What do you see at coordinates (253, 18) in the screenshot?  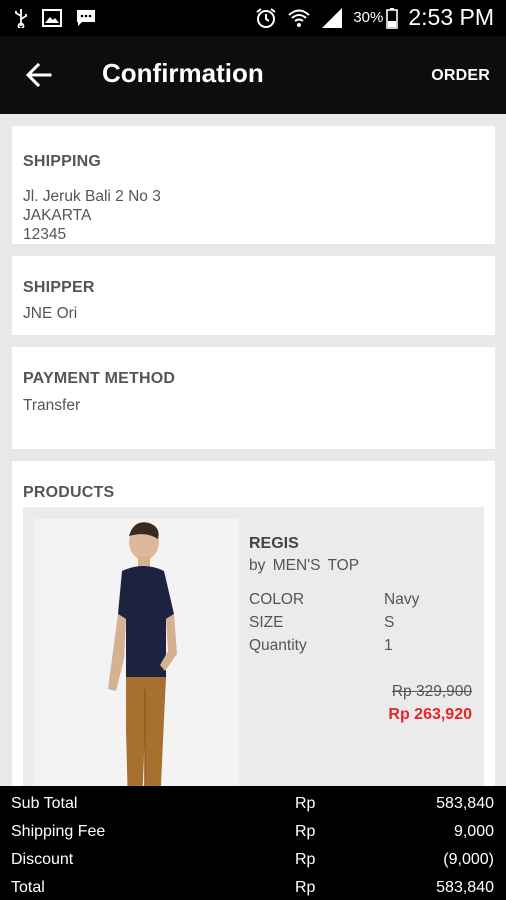 I see `status-bar: 30% 2:53 PM` at bounding box center [253, 18].